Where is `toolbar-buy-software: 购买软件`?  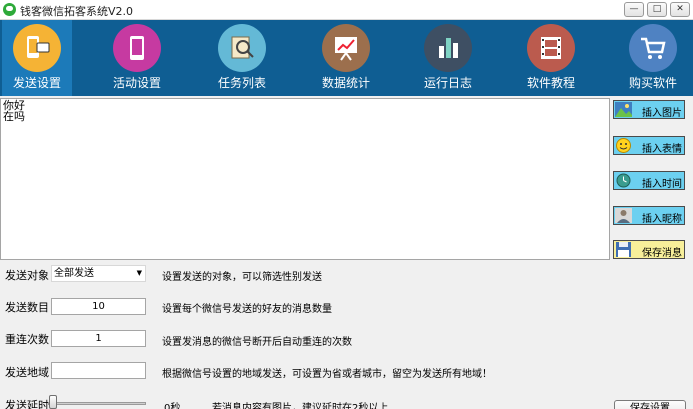
toolbar-buy-software: 购买软件 is located at coordinates (653, 58).